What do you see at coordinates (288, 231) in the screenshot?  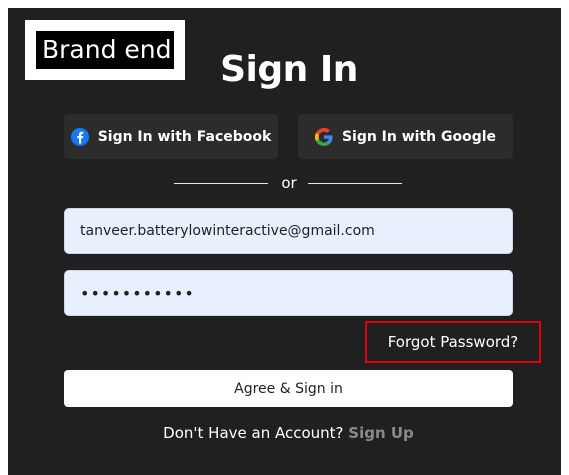 I see `email-field` at bounding box center [288, 231].